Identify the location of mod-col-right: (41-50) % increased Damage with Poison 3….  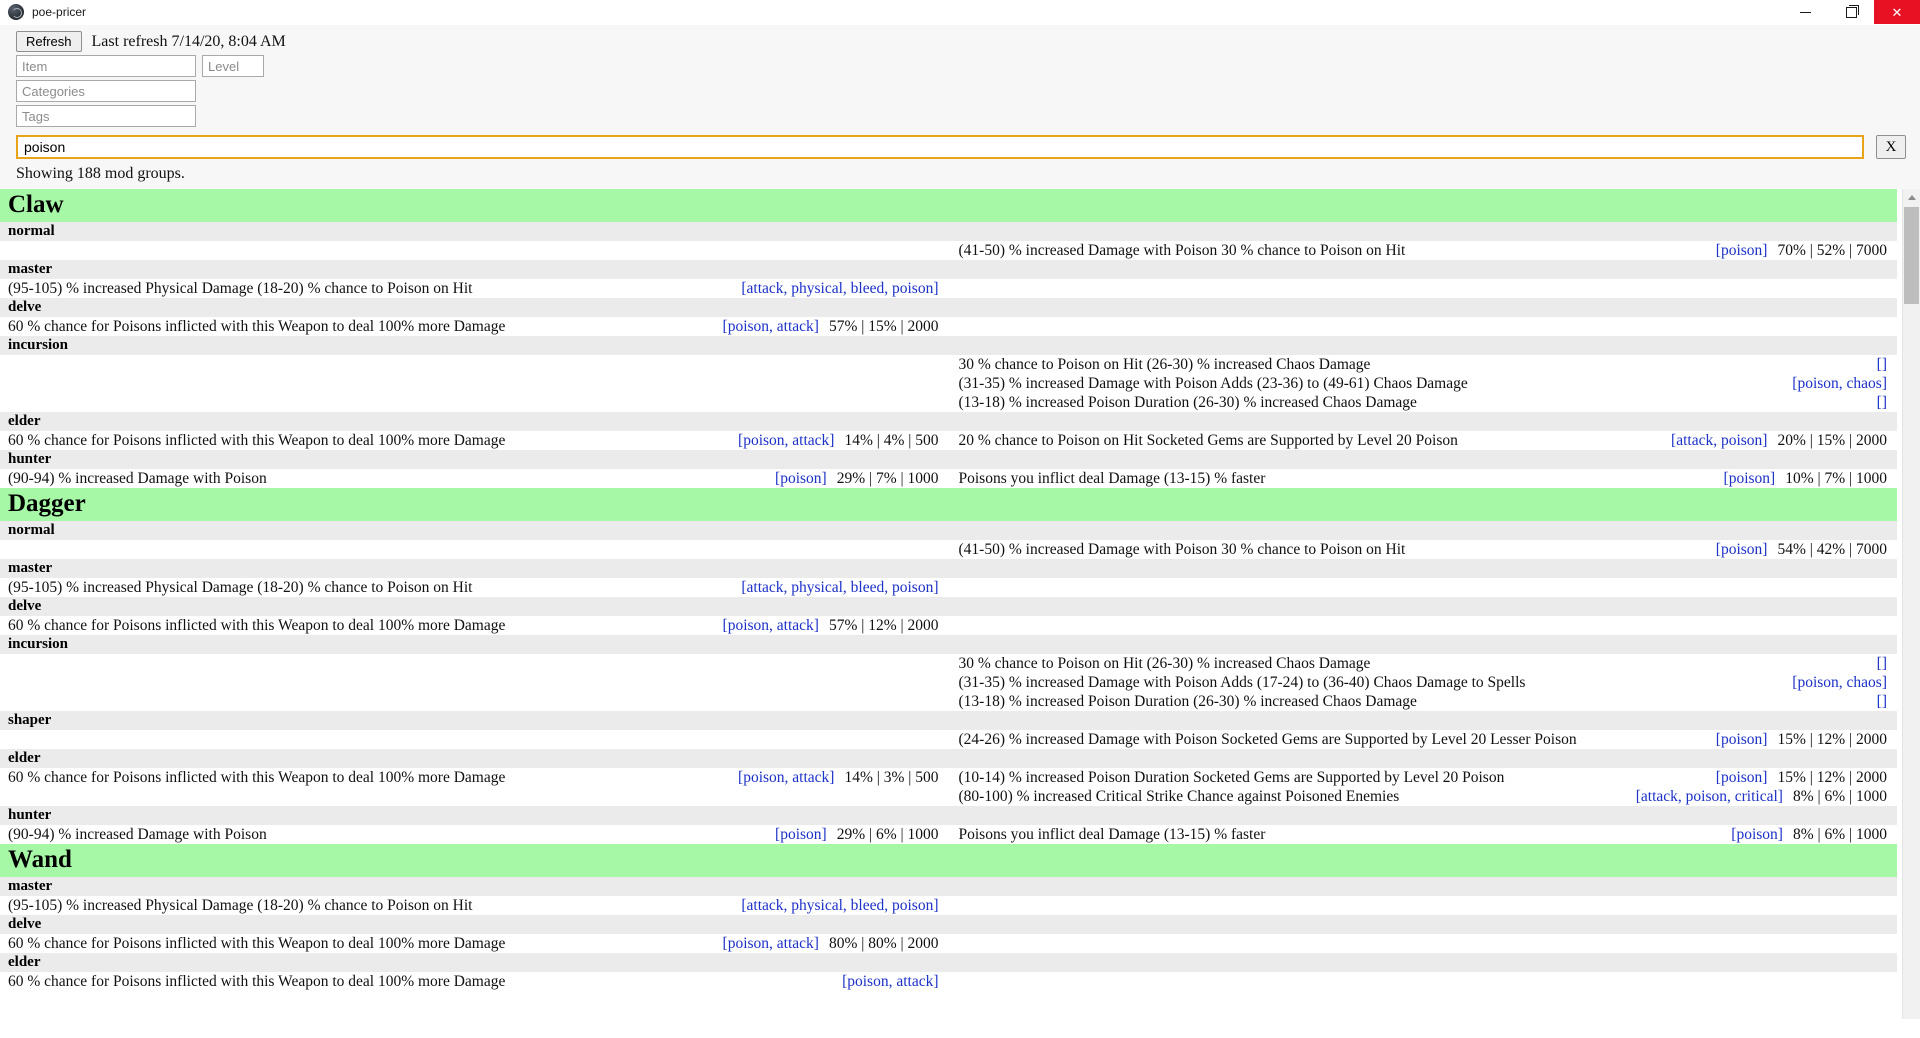
(1423, 250).